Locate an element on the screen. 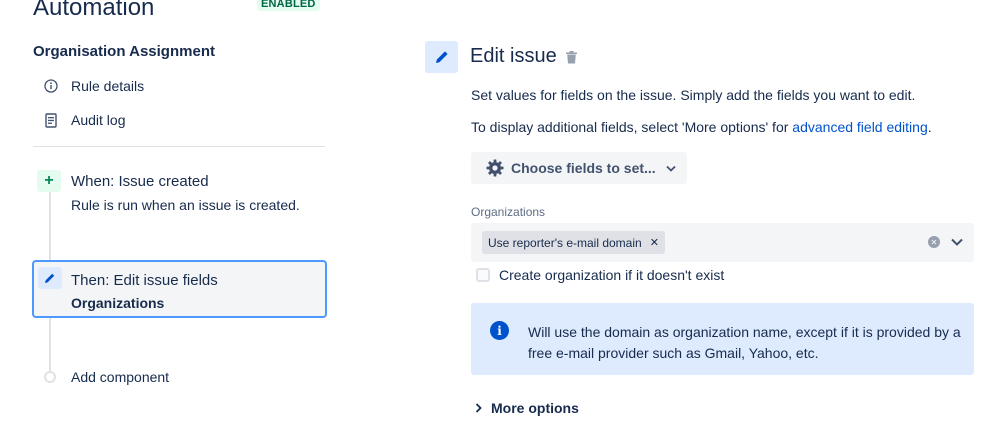 The width and height of the screenshot is (999, 430). action-step: Then: Edit issue fields Organizations is located at coordinates (179, 289).